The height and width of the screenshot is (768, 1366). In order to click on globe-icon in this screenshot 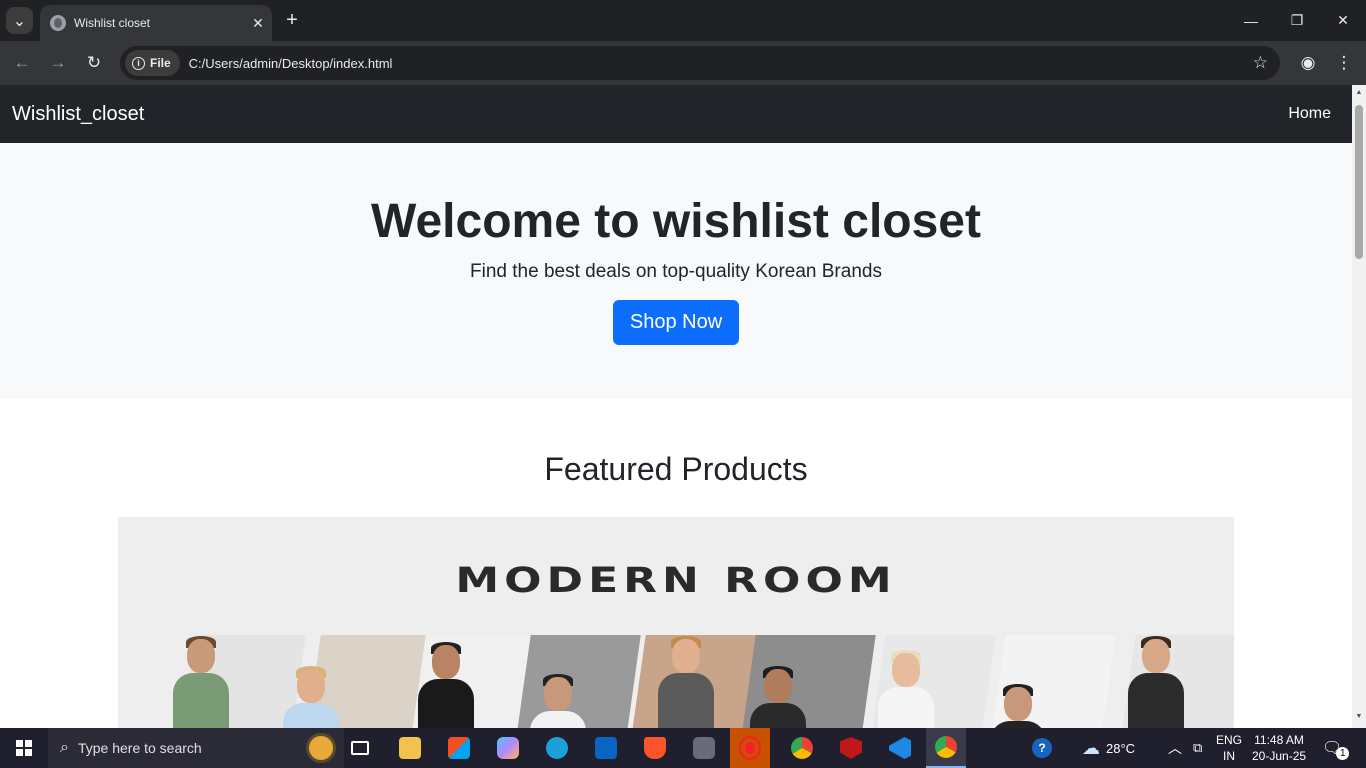, I will do `click(58, 23)`.